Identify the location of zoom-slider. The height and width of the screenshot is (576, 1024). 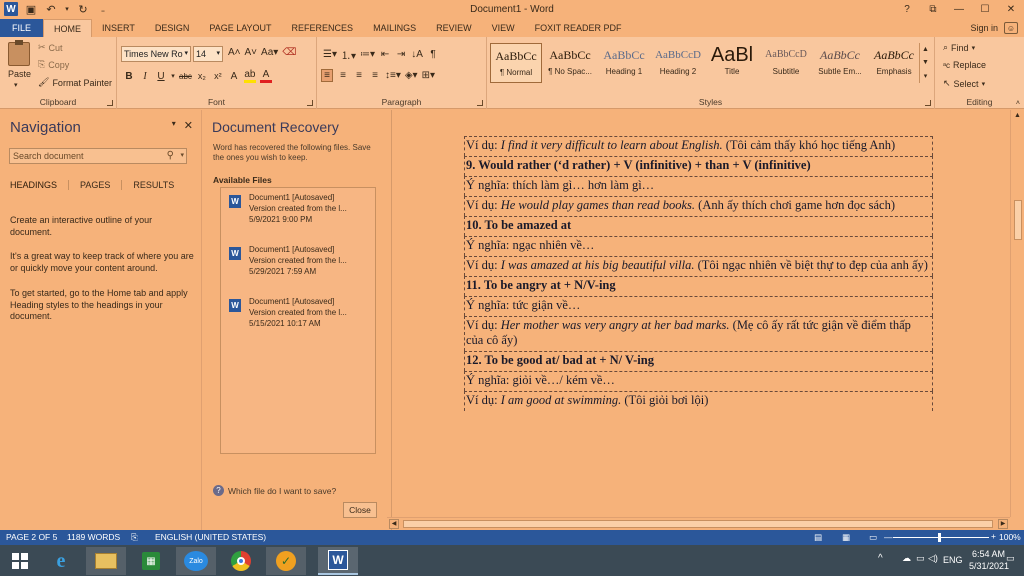
(941, 537).